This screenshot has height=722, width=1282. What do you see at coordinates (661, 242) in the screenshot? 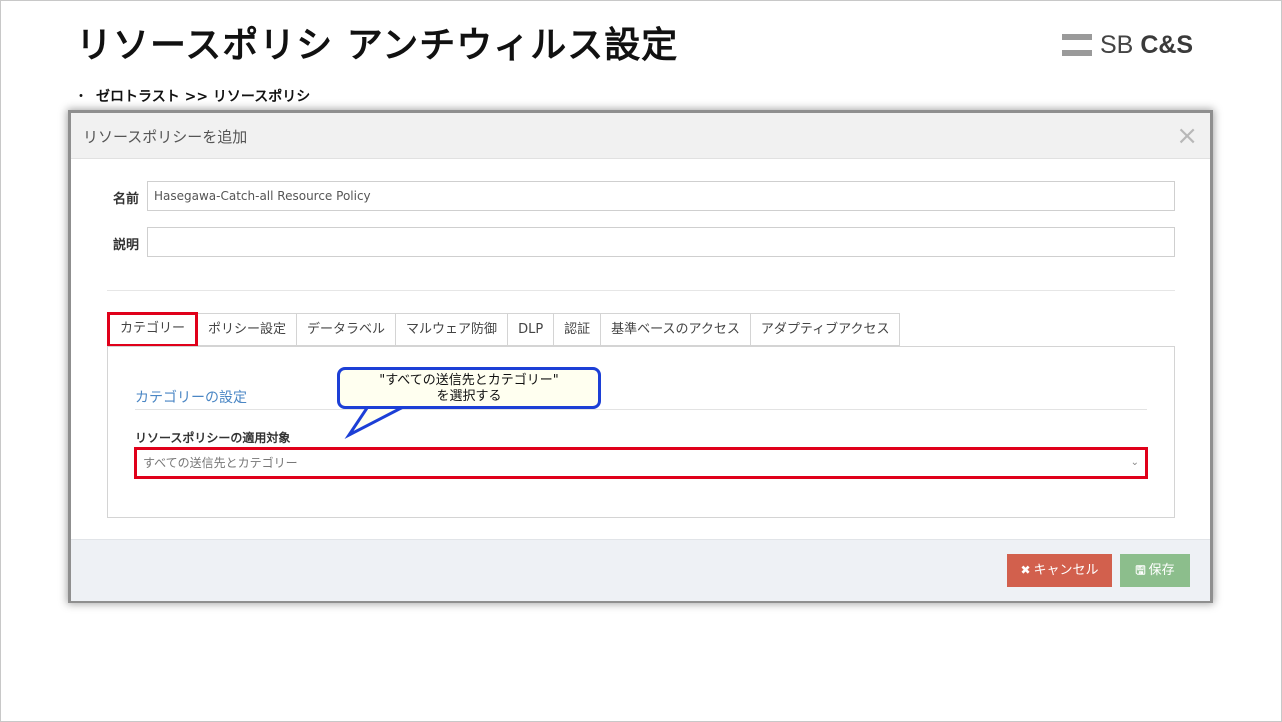
I see `description-input` at bounding box center [661, 242].